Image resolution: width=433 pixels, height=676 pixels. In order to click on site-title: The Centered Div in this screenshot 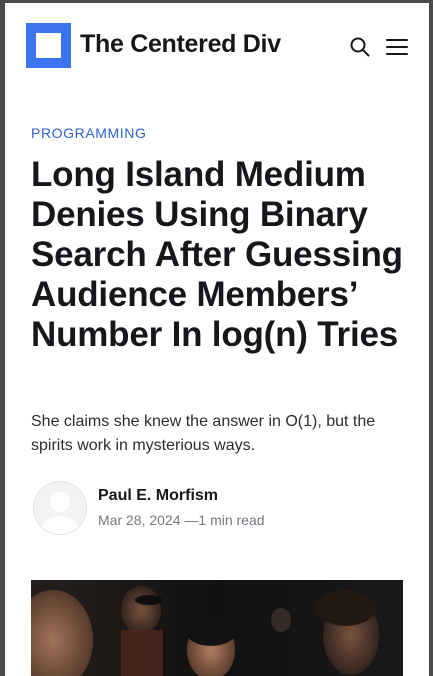, I will do `click(180, 44)`.